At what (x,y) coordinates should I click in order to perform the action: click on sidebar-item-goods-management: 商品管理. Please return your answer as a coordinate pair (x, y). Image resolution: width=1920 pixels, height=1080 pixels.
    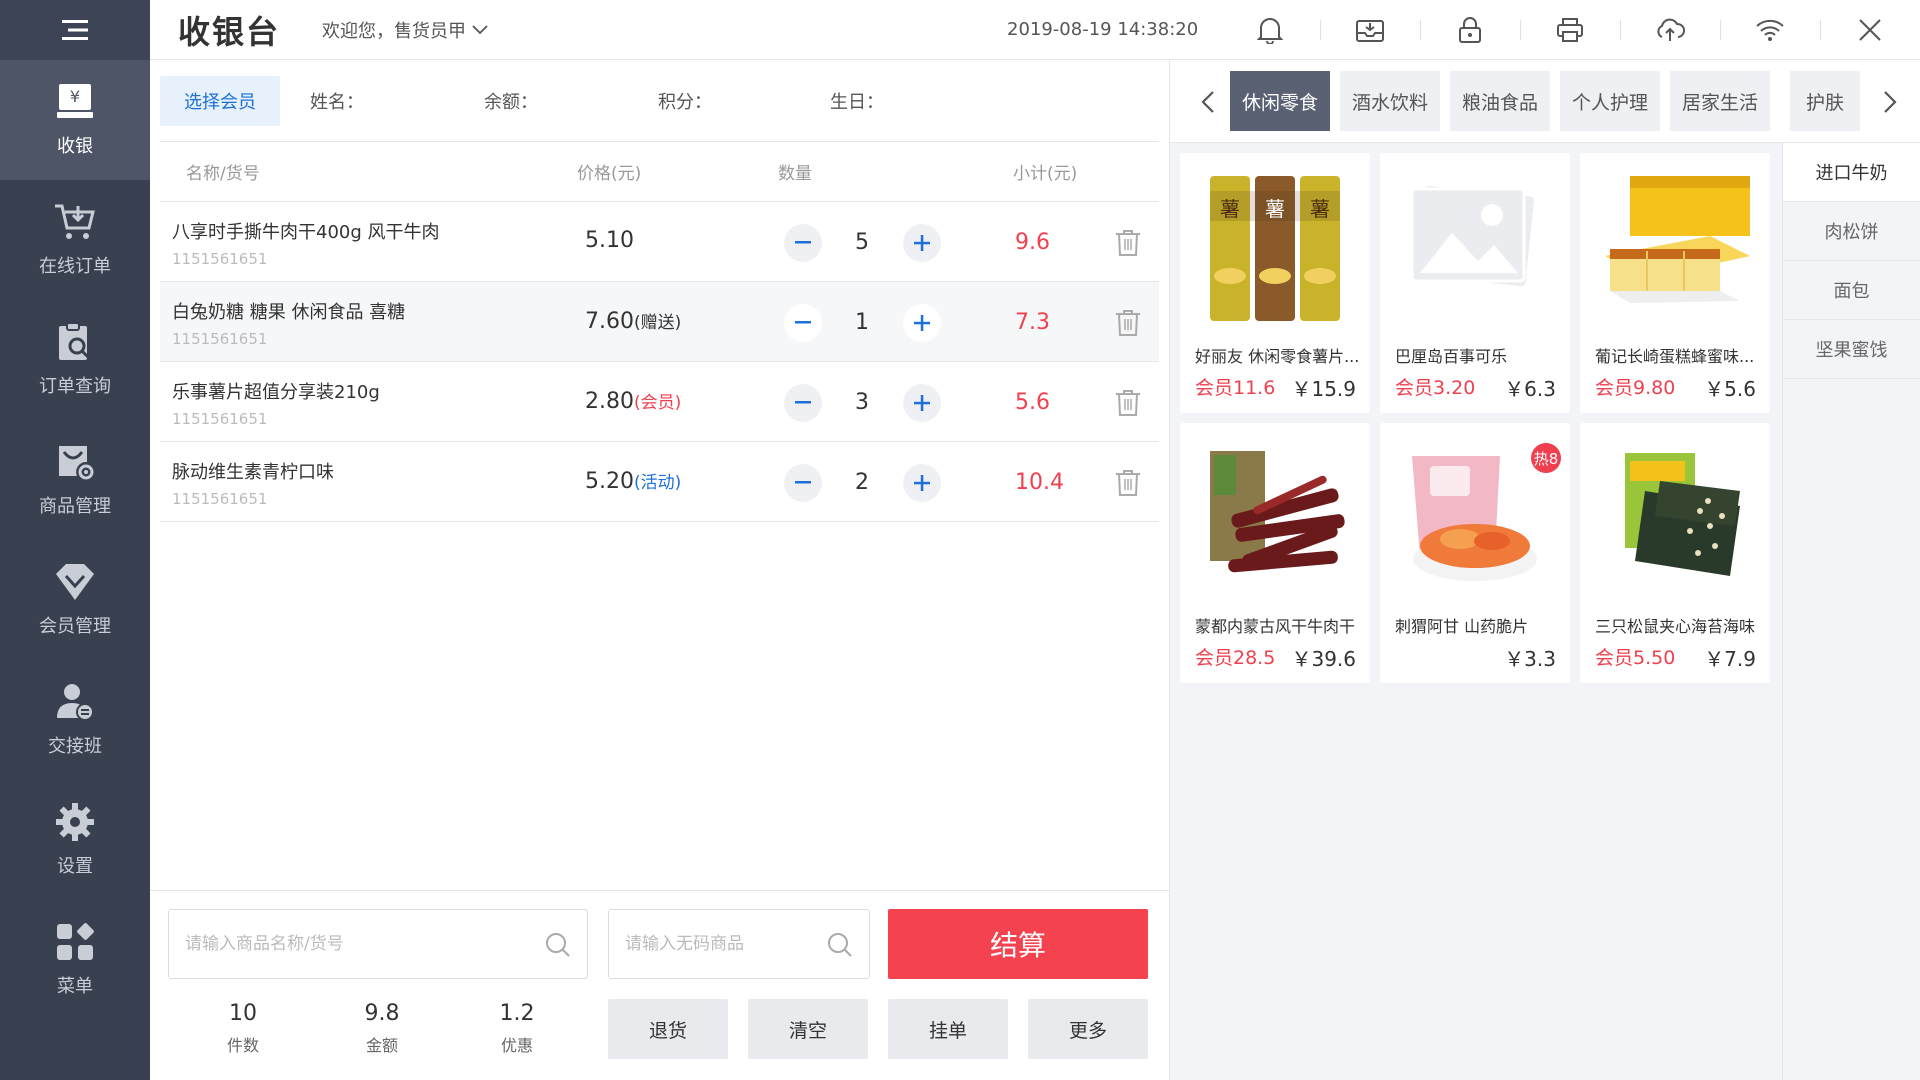
    Looking at the image, I should click on (75, 480).